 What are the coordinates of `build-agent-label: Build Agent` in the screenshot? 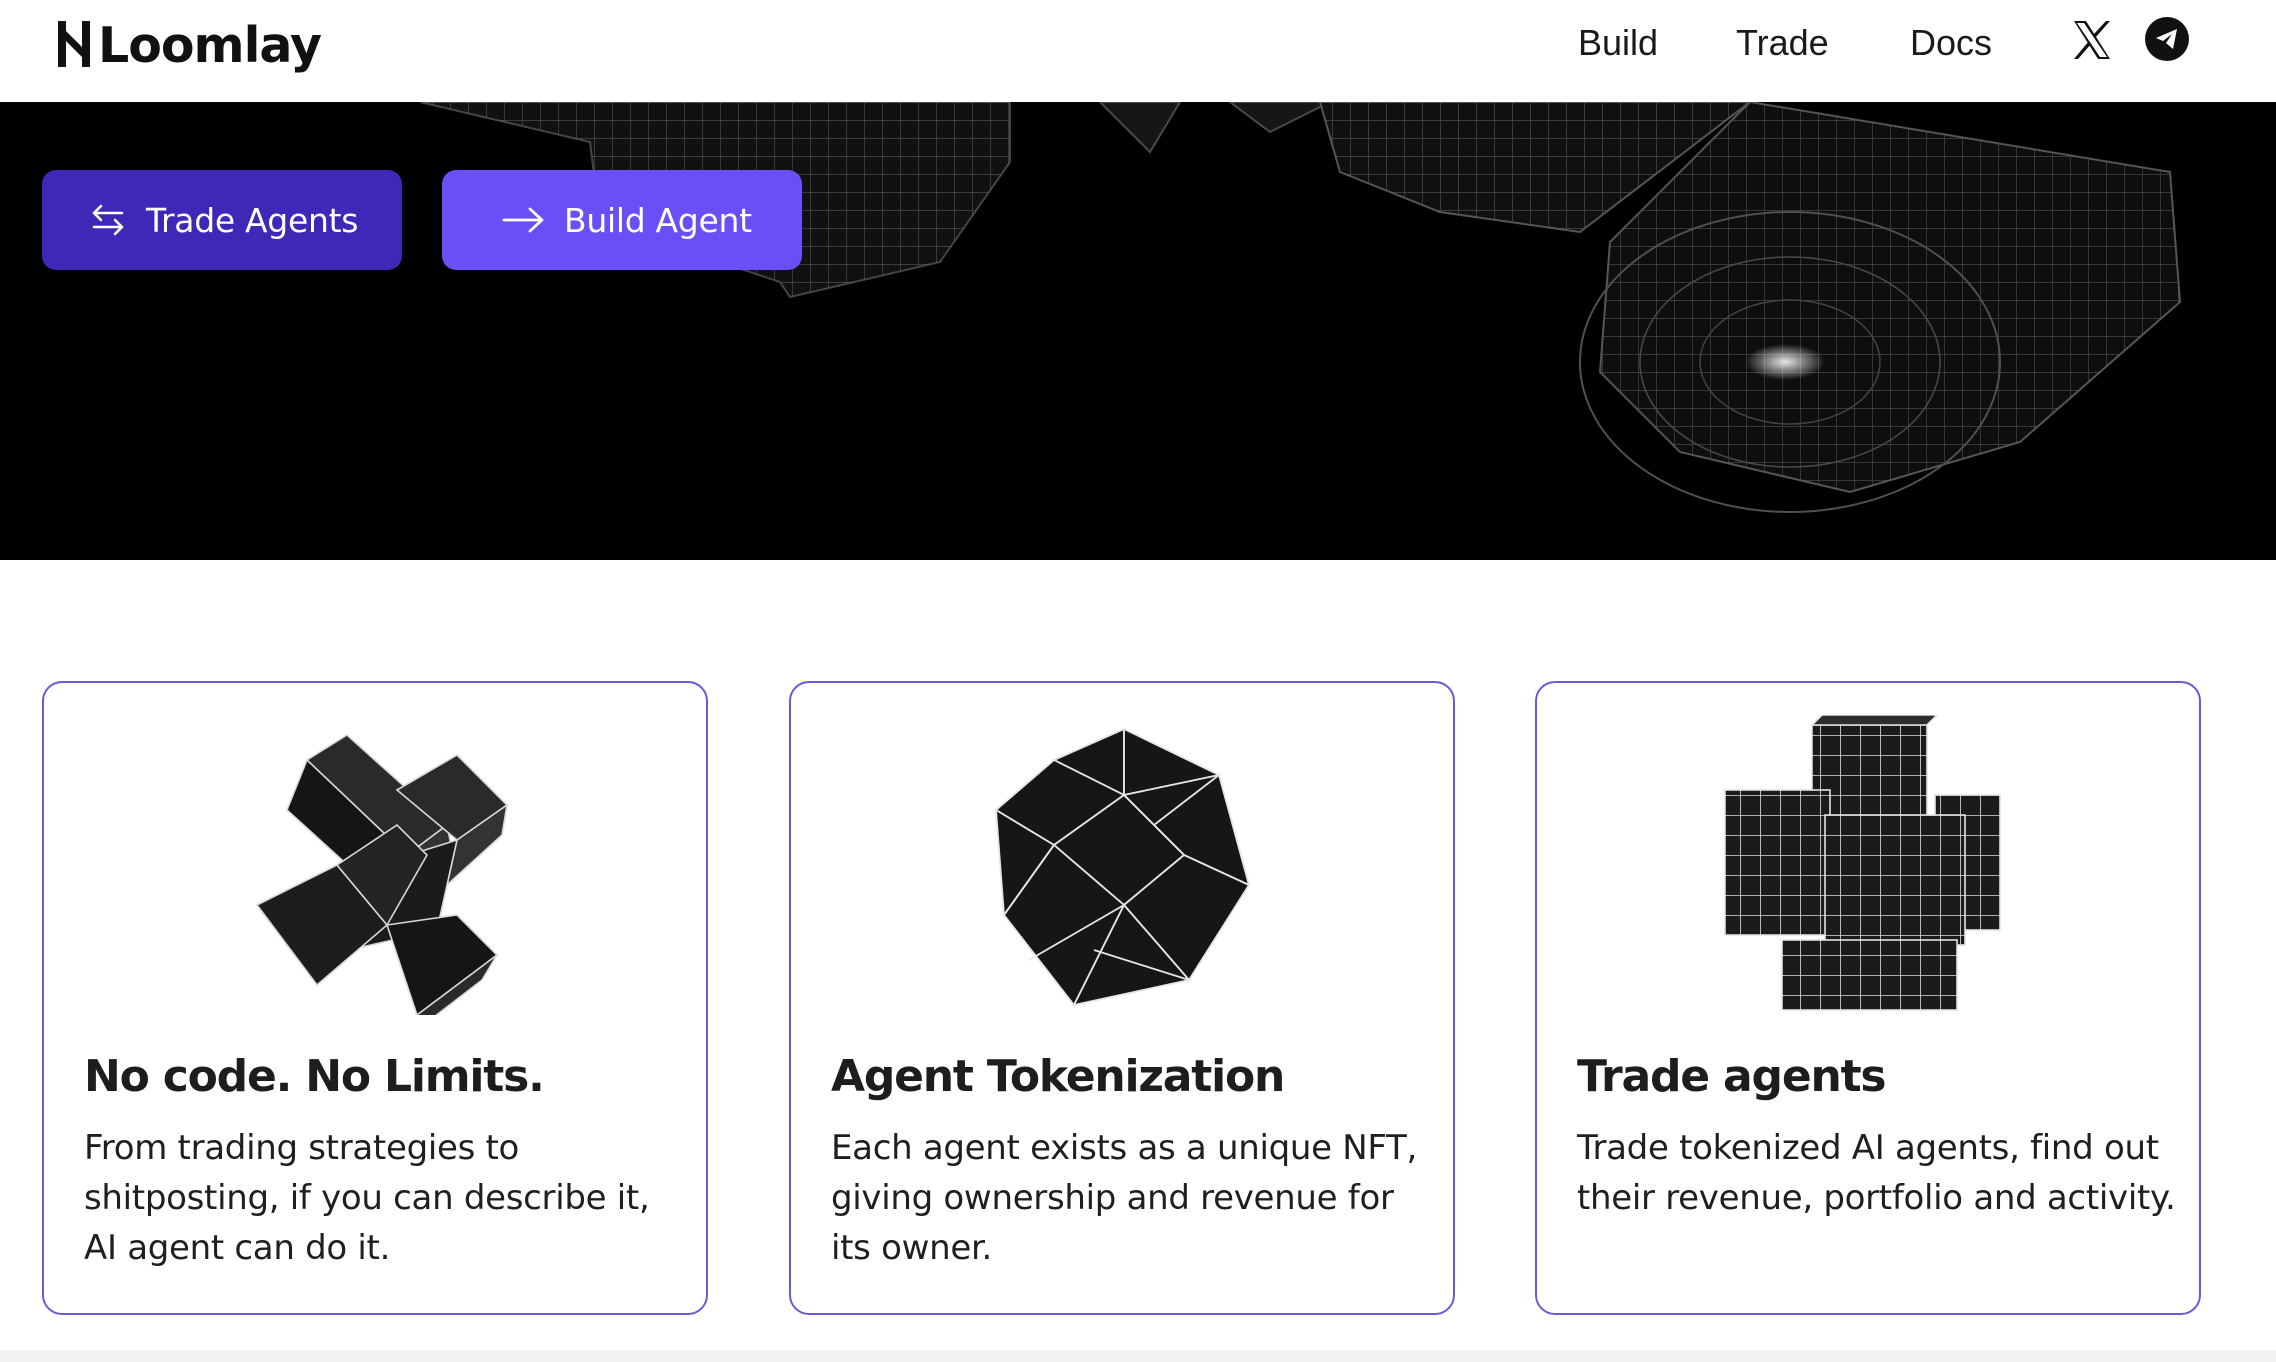 It's located at (658, 220).